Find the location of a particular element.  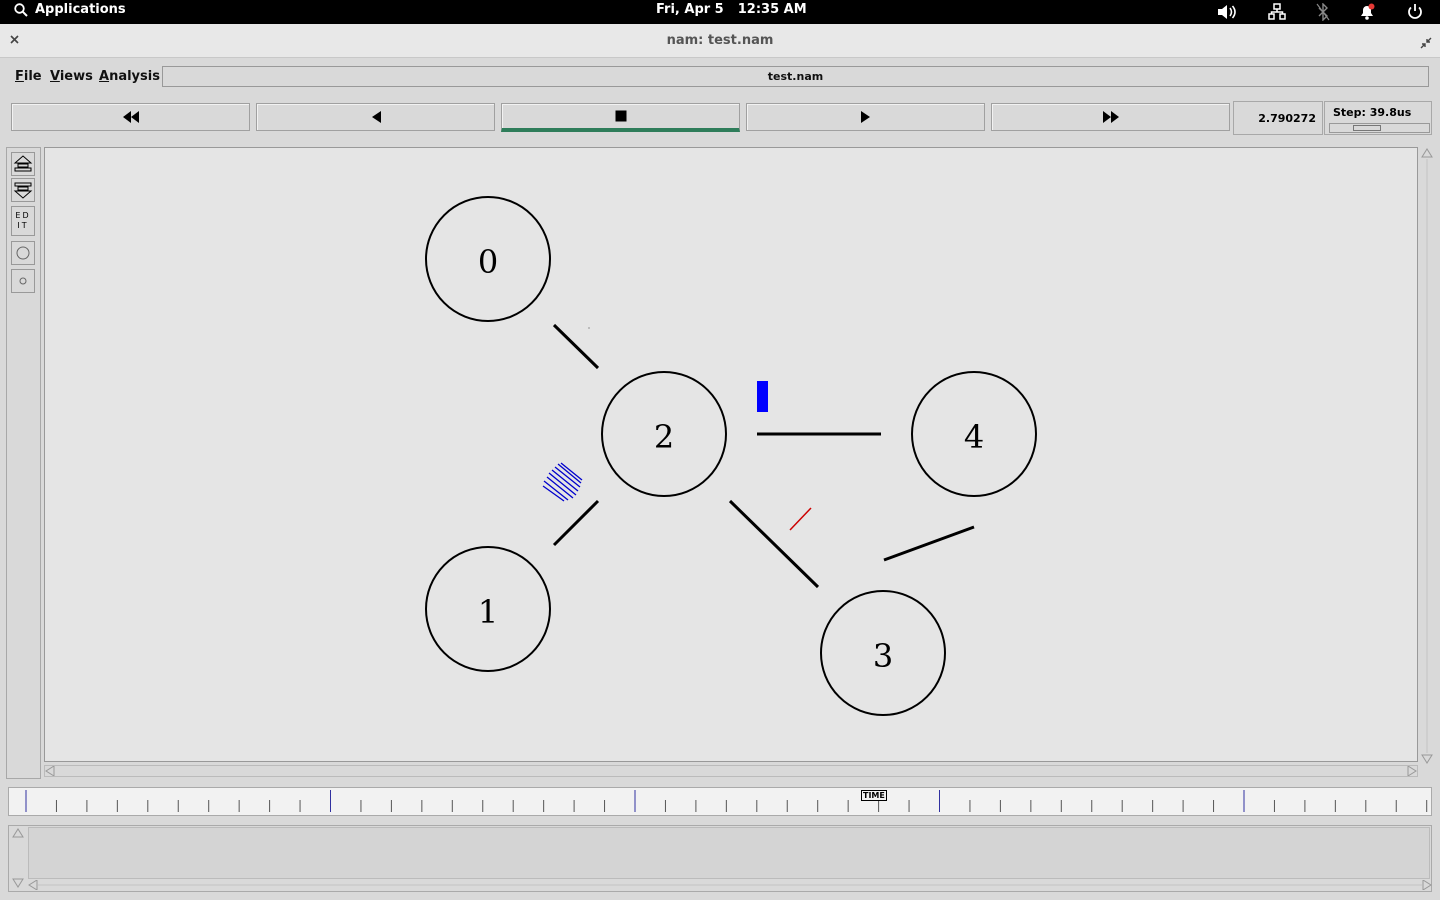

stop-icon is located at coordinates (620, 116).